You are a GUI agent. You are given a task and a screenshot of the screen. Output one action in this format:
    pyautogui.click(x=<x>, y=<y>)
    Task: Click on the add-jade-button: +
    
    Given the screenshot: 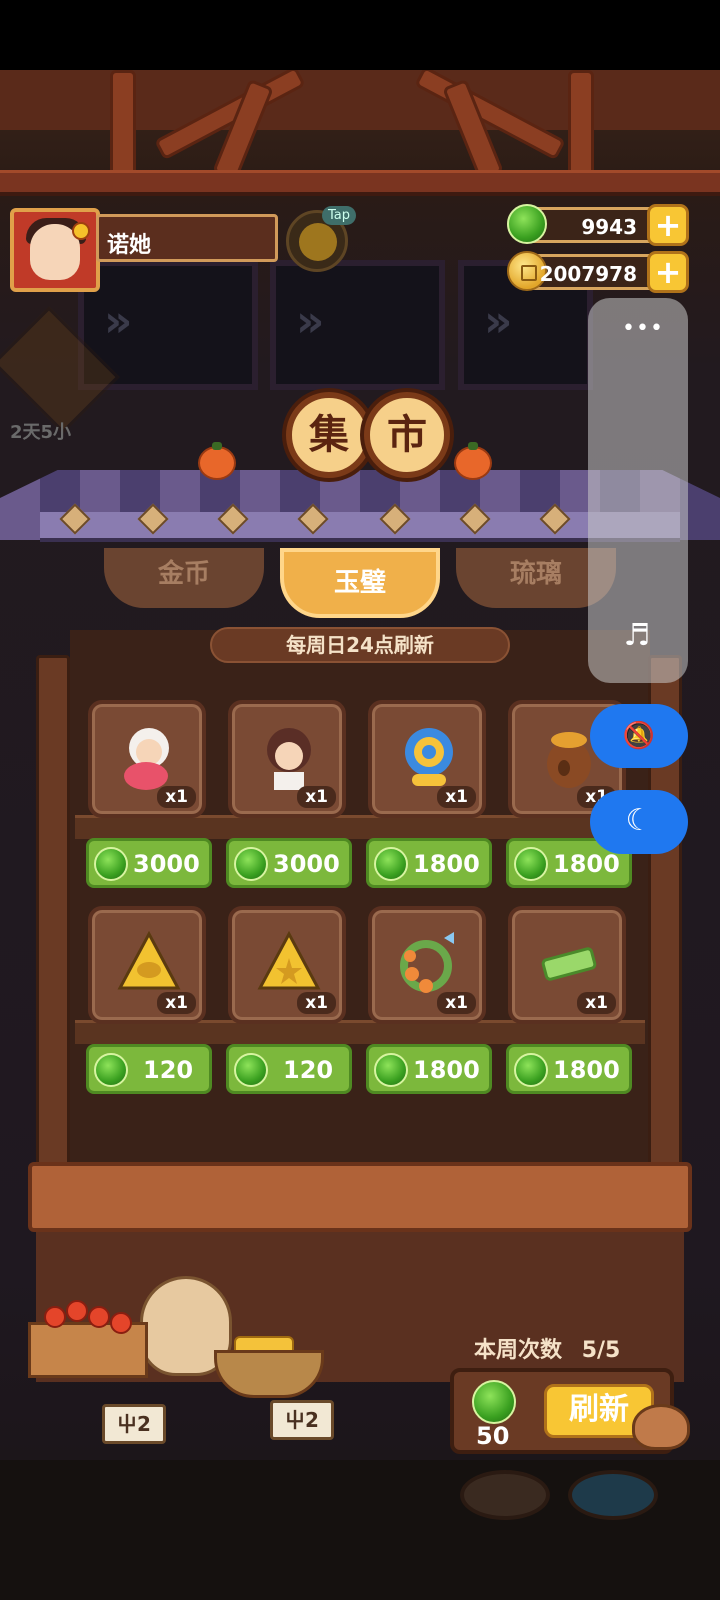 What is the action you would take?
    pyautogui.click(x=668, y=225)
    